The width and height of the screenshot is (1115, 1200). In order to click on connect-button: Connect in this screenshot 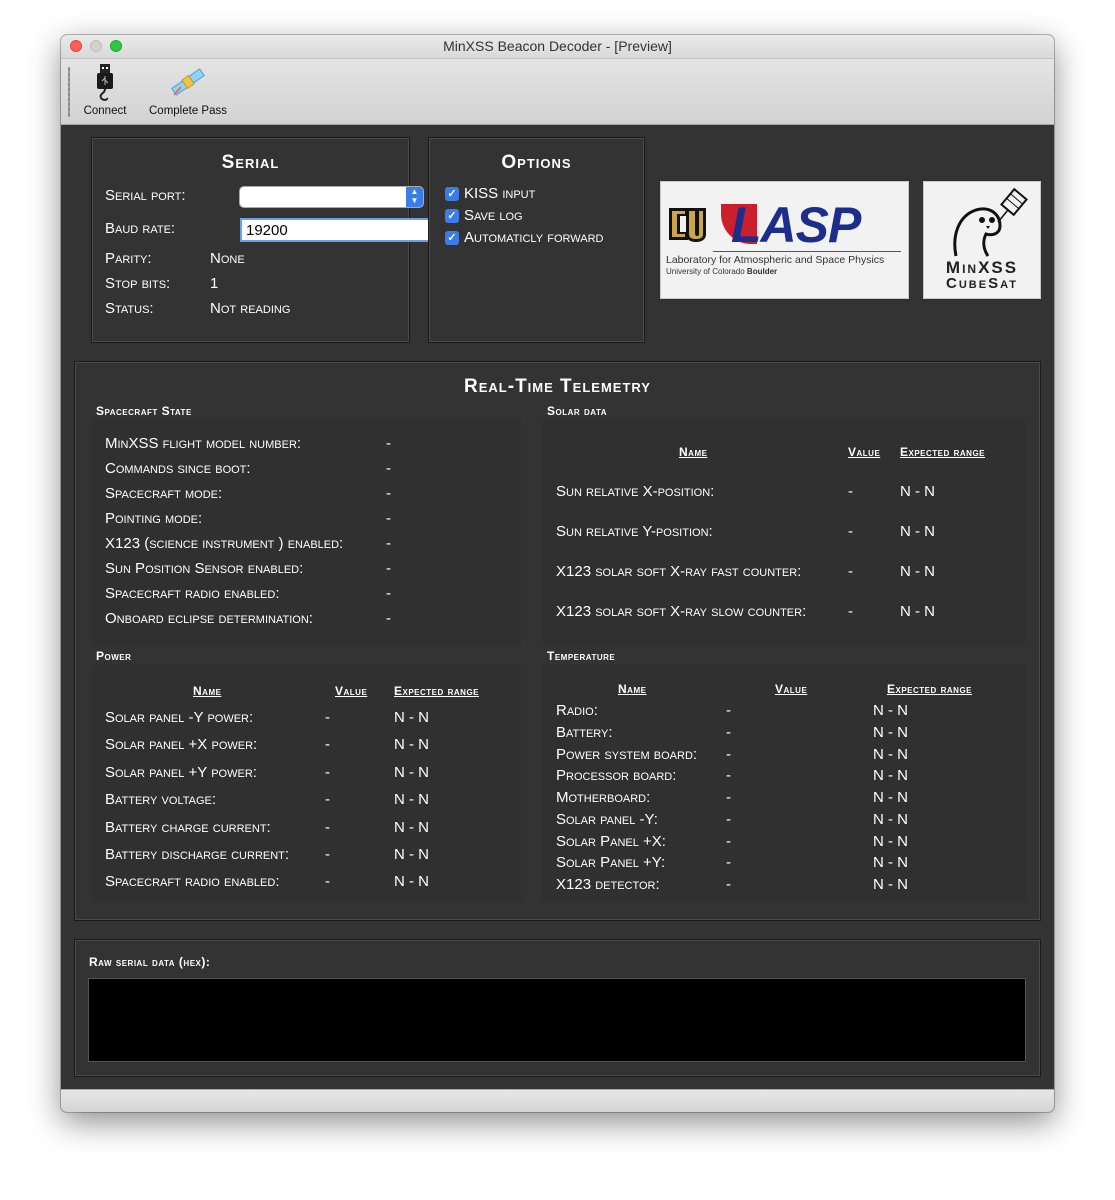, I will do `click(105, 90)`.